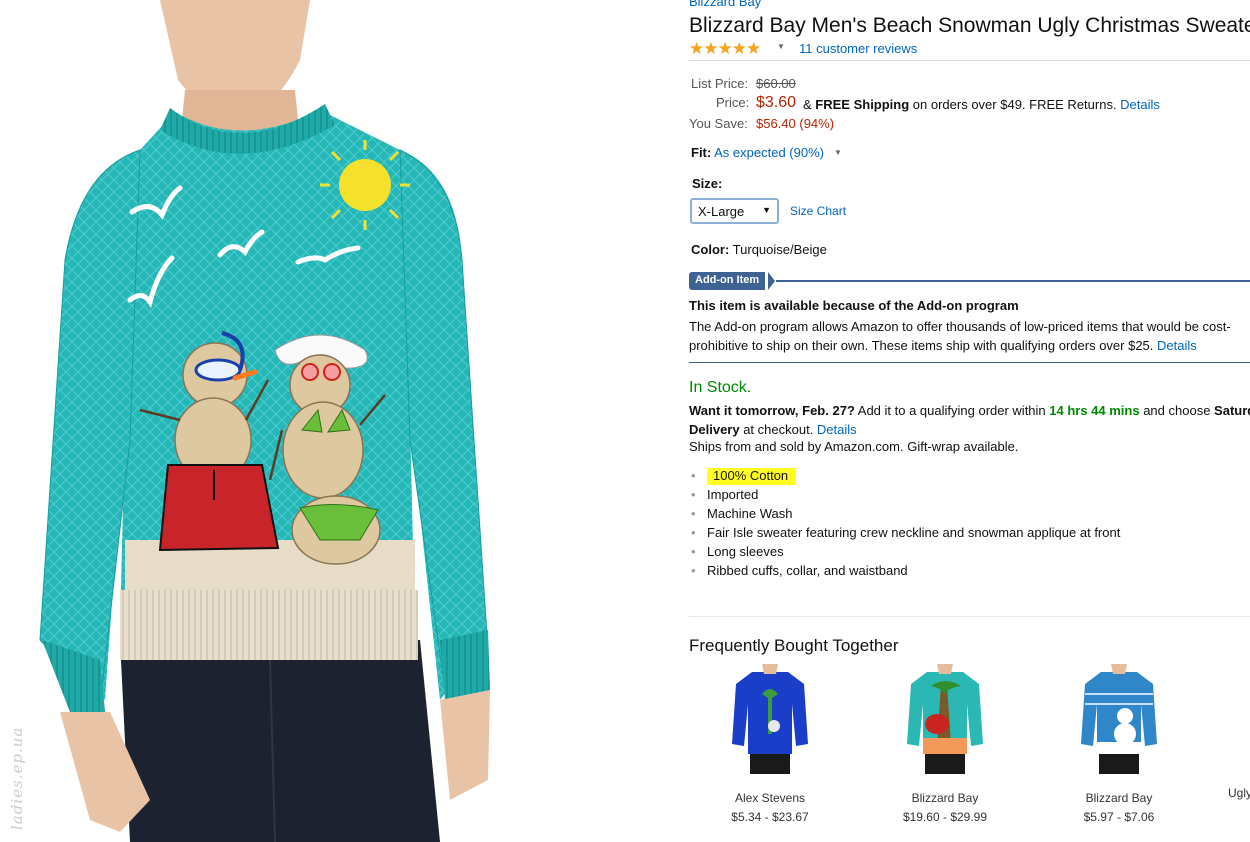 The height and width of the screenshot is (842, 1250). I want to click on fbt-item-name: Alex Stevens, so click(770, 798).